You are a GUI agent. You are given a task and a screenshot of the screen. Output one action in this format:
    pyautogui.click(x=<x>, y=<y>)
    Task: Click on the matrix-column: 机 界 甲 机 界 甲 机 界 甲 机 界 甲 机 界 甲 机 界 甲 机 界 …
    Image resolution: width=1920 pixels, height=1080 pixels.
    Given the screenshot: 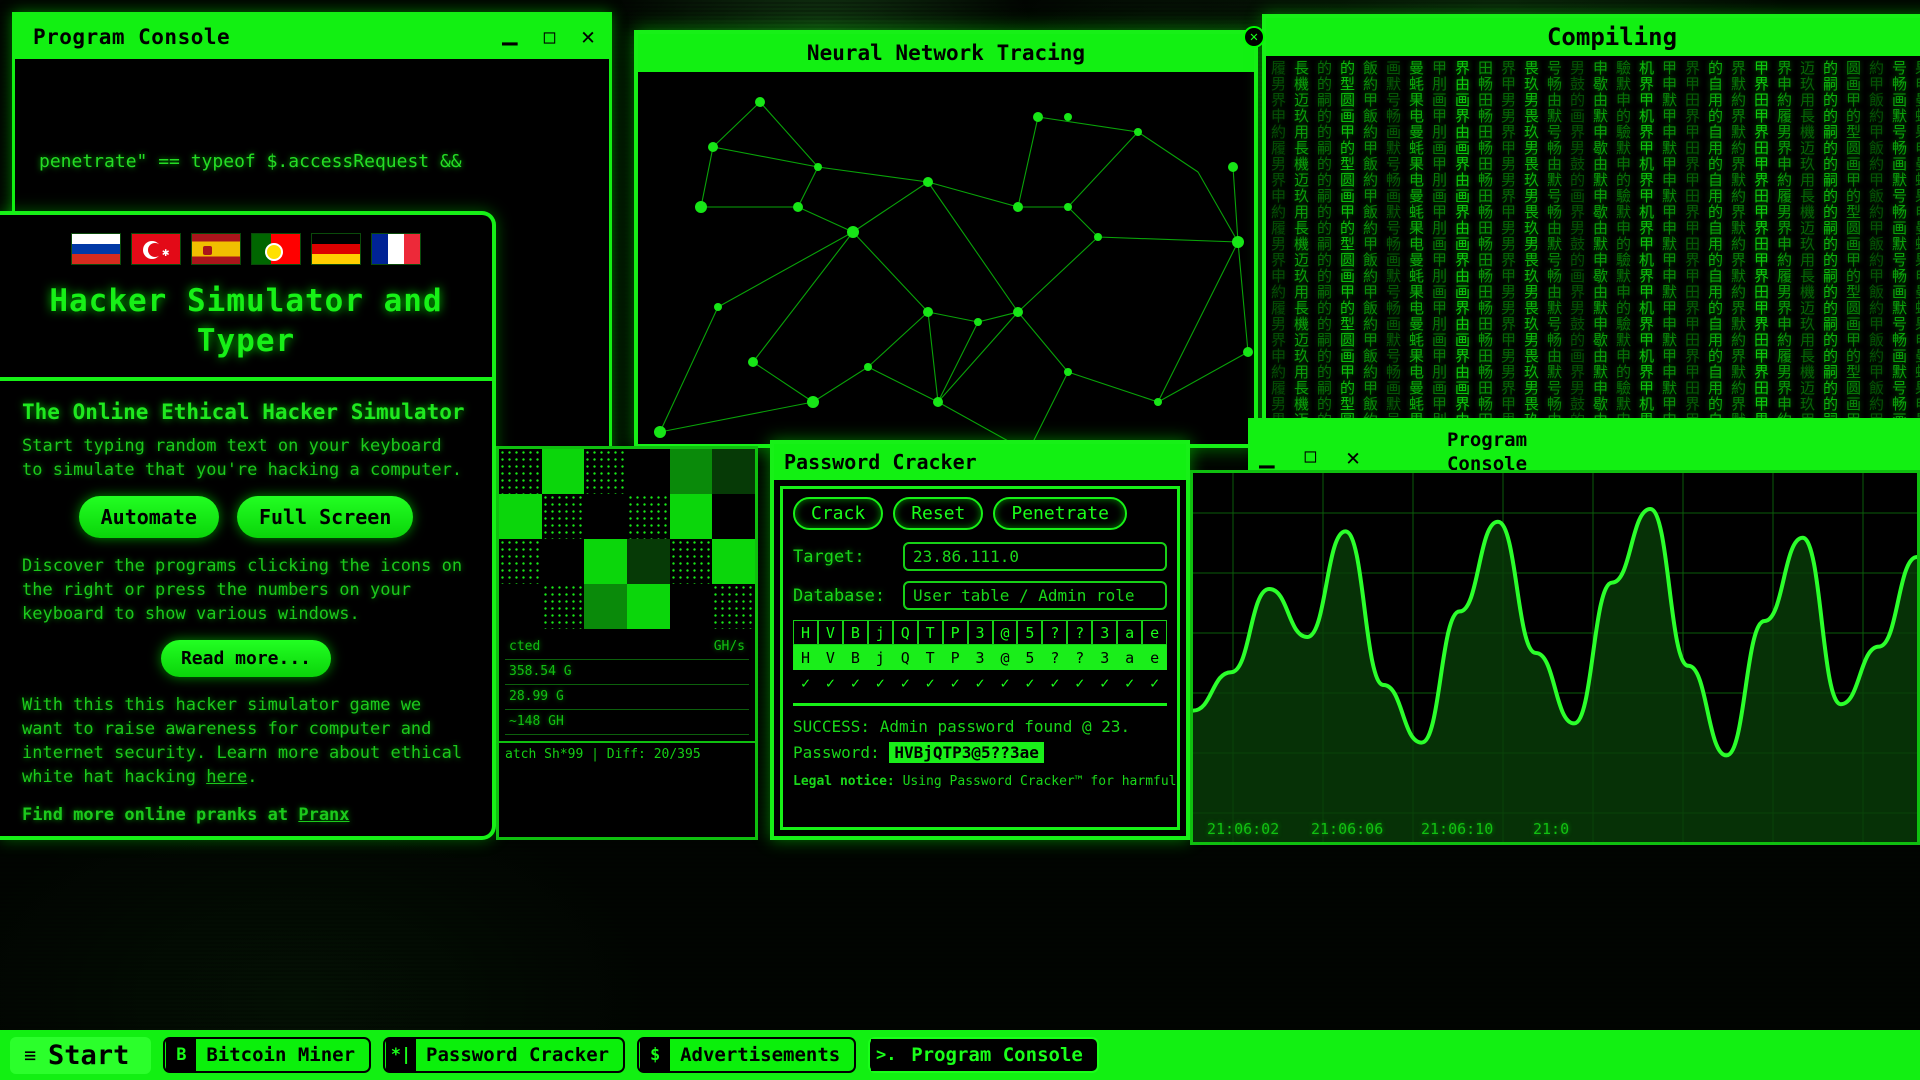 What is the action you would take?
    pyautogui.click(x=1646, y=241)
    